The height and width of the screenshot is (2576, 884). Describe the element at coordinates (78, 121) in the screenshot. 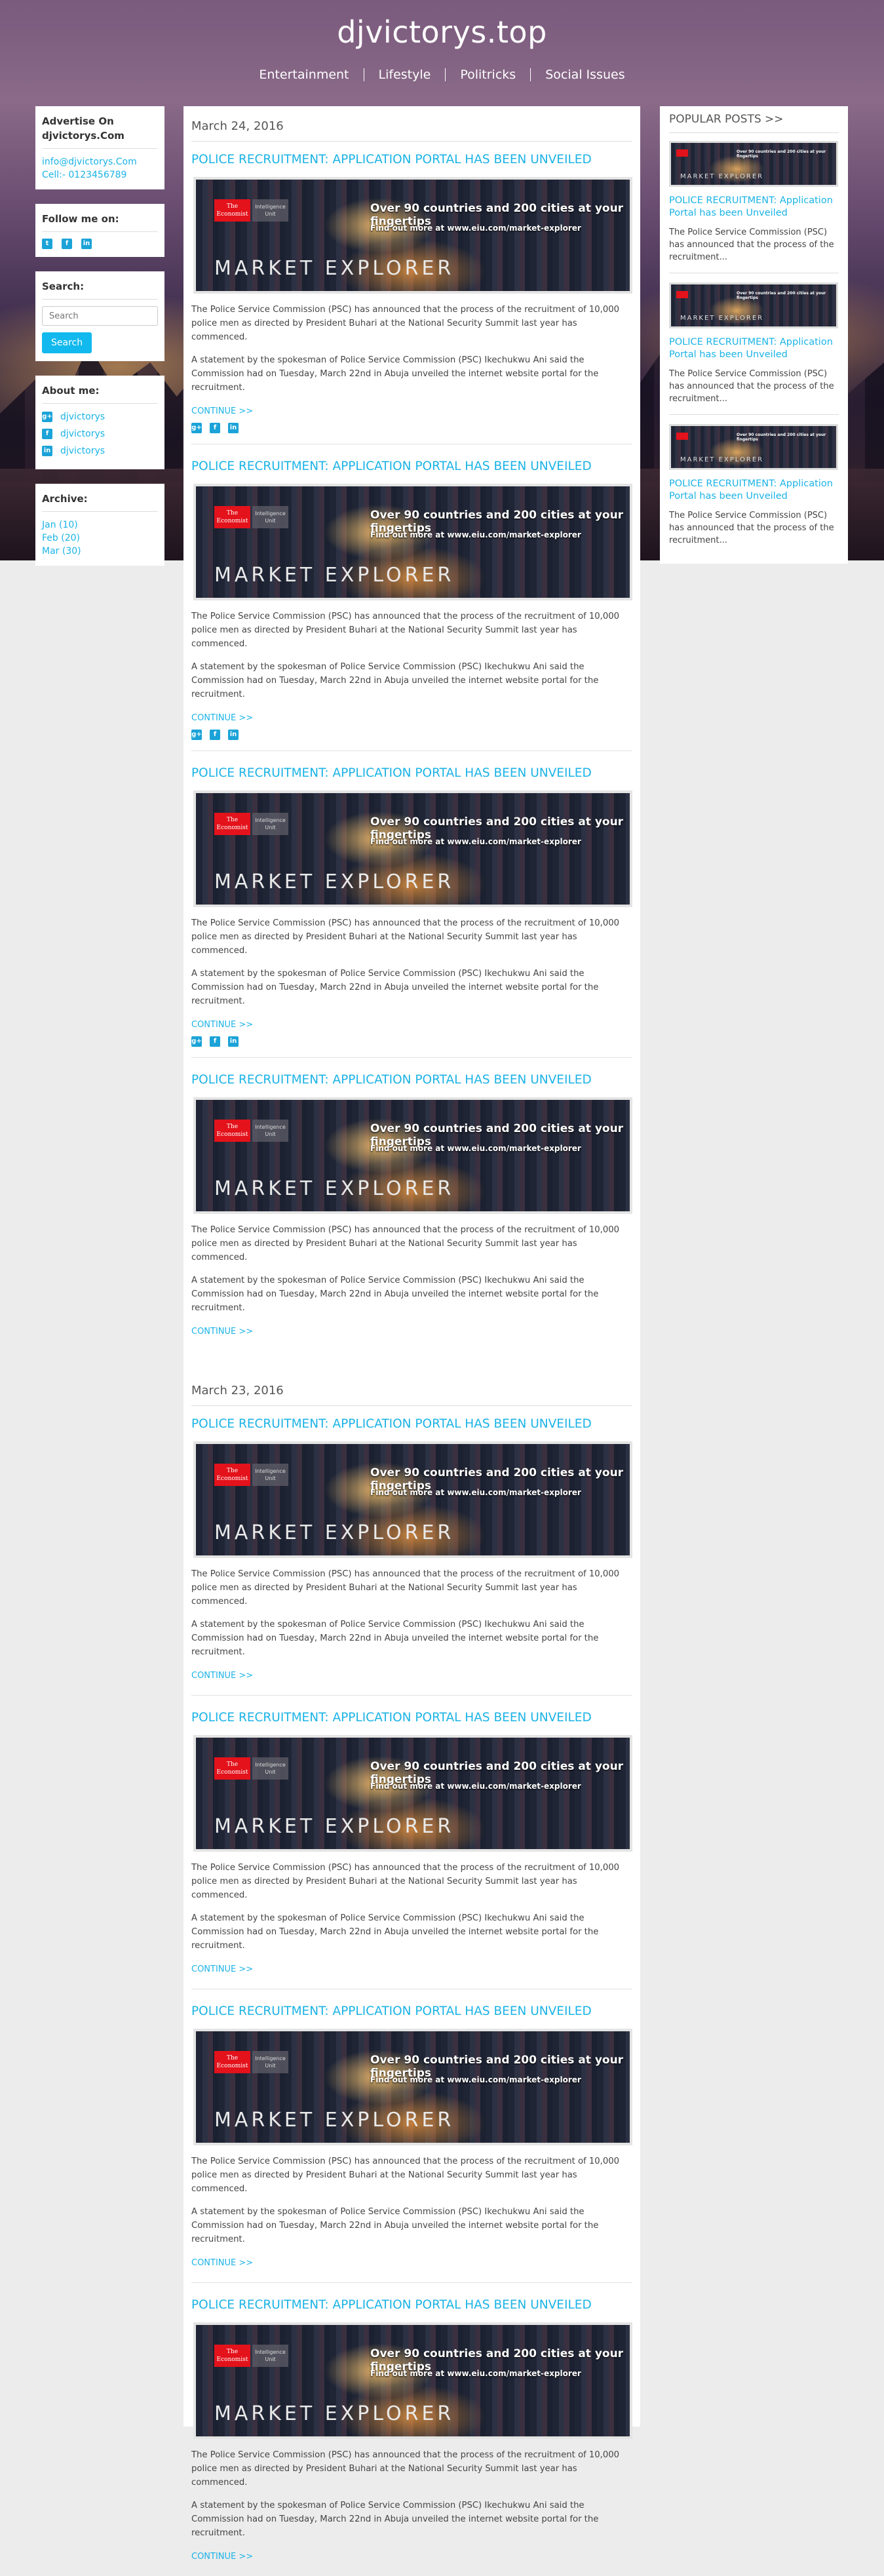

I see `advertise-title-line1: Advertise On` at that location.